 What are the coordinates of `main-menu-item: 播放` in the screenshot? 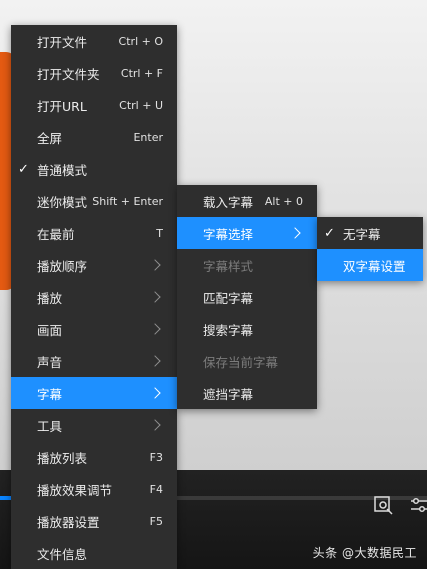 It's located at (94, 297).